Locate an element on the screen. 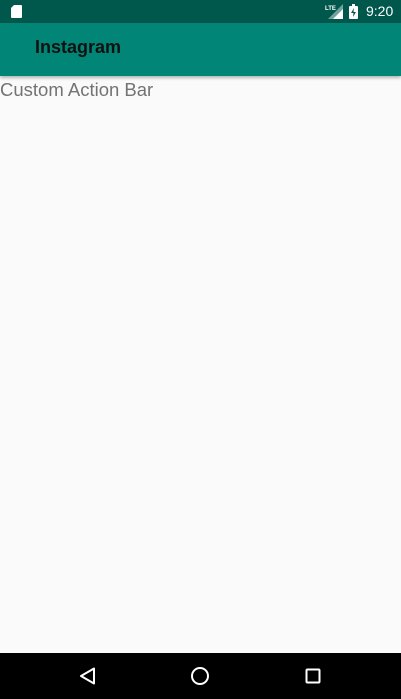  action-bar-title: Instagram is located at coordinates (78, 47).